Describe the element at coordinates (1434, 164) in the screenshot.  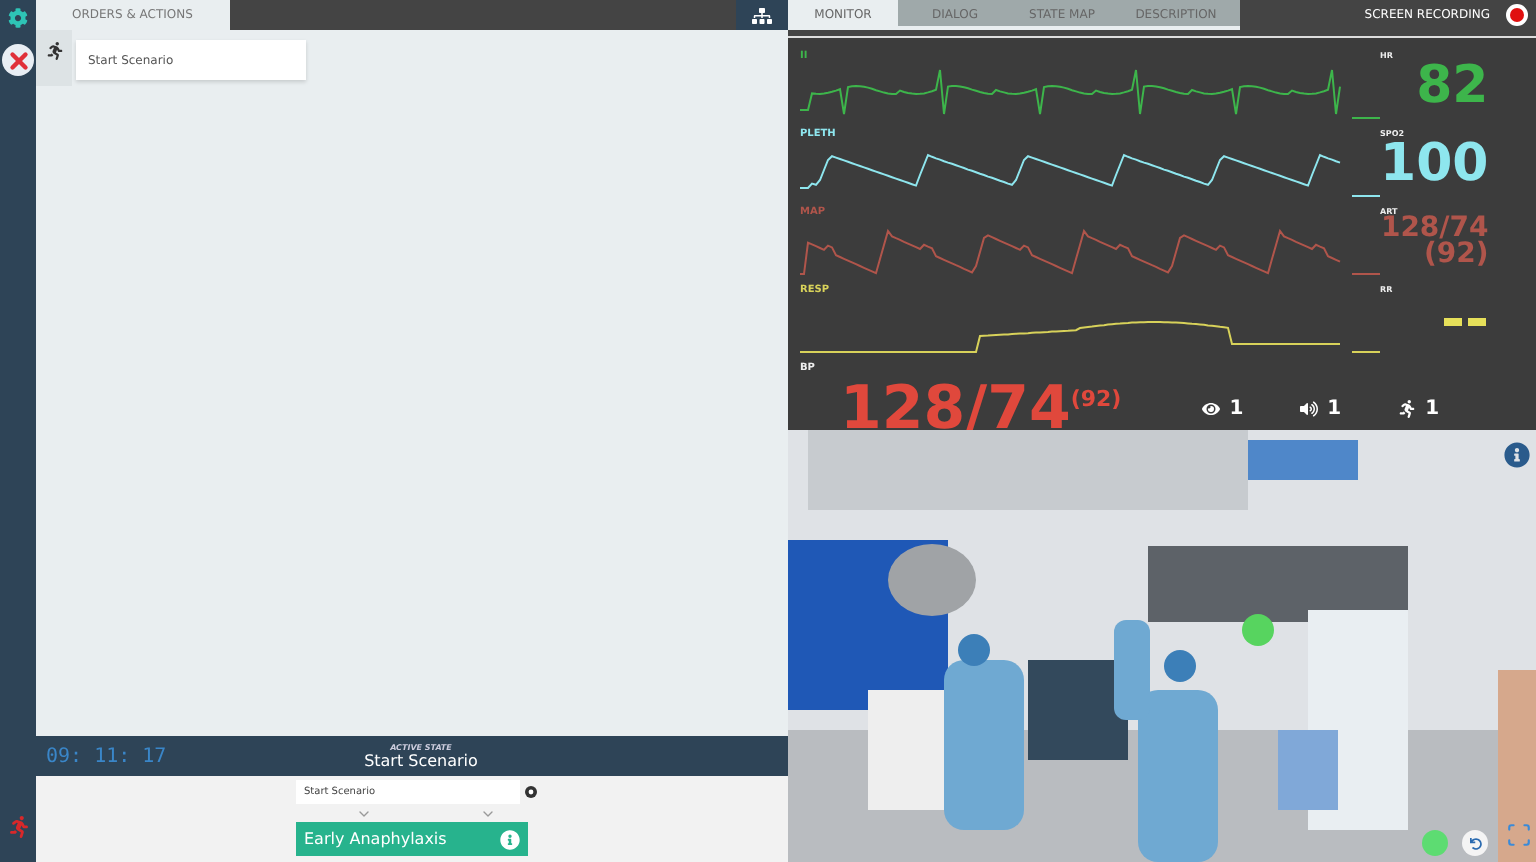
I see `vital-value: 100` at that location.